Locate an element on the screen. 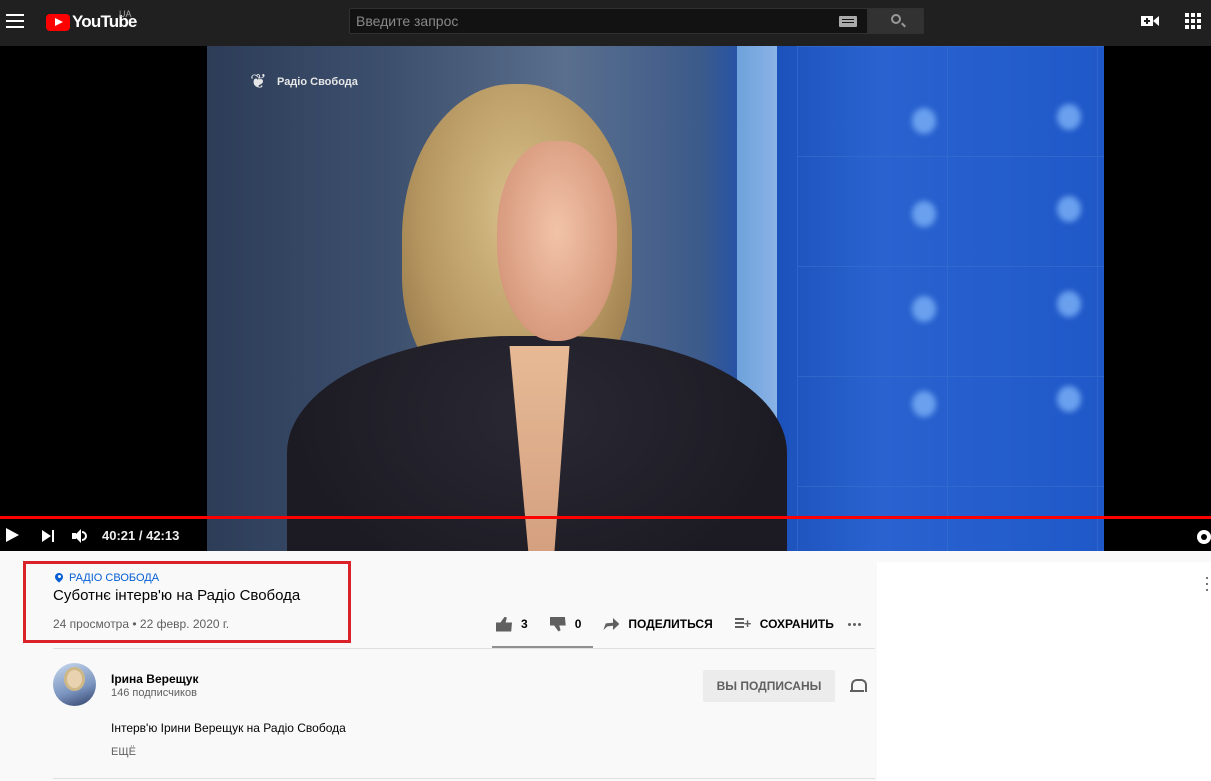 This screenshot has height=781, width=1211. player-controls: 40:21 / 42:13 is located at coordinates (605, 535).